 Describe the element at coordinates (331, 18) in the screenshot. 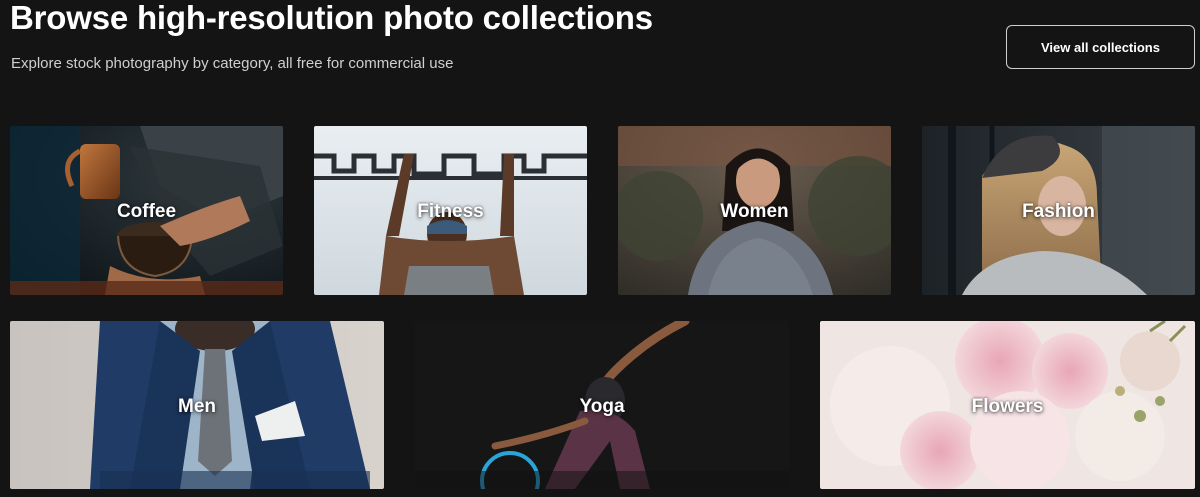

I see `page-title: Browse high-resolution photo collections` at that location.